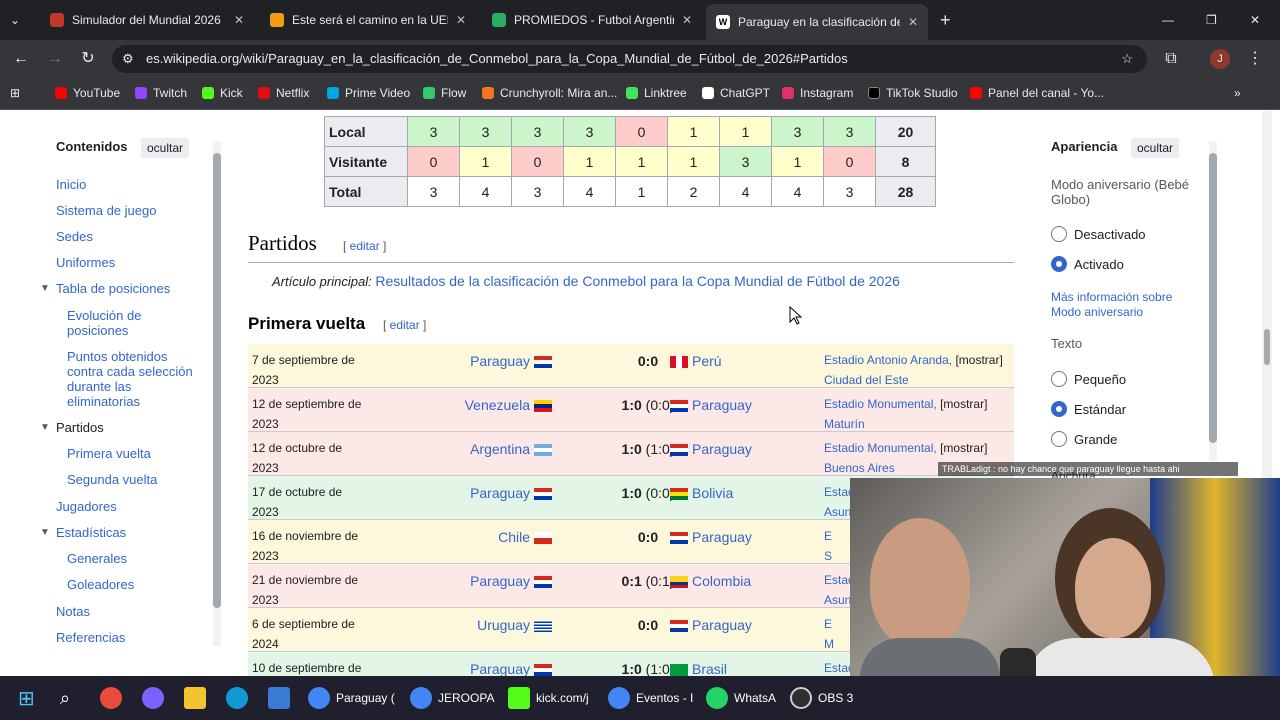 This screenshot has height=720, width=1280. Describe the element at coordinates (1100, 409) in the screenshot. I see `text-standard-label: Estándar` at that location.